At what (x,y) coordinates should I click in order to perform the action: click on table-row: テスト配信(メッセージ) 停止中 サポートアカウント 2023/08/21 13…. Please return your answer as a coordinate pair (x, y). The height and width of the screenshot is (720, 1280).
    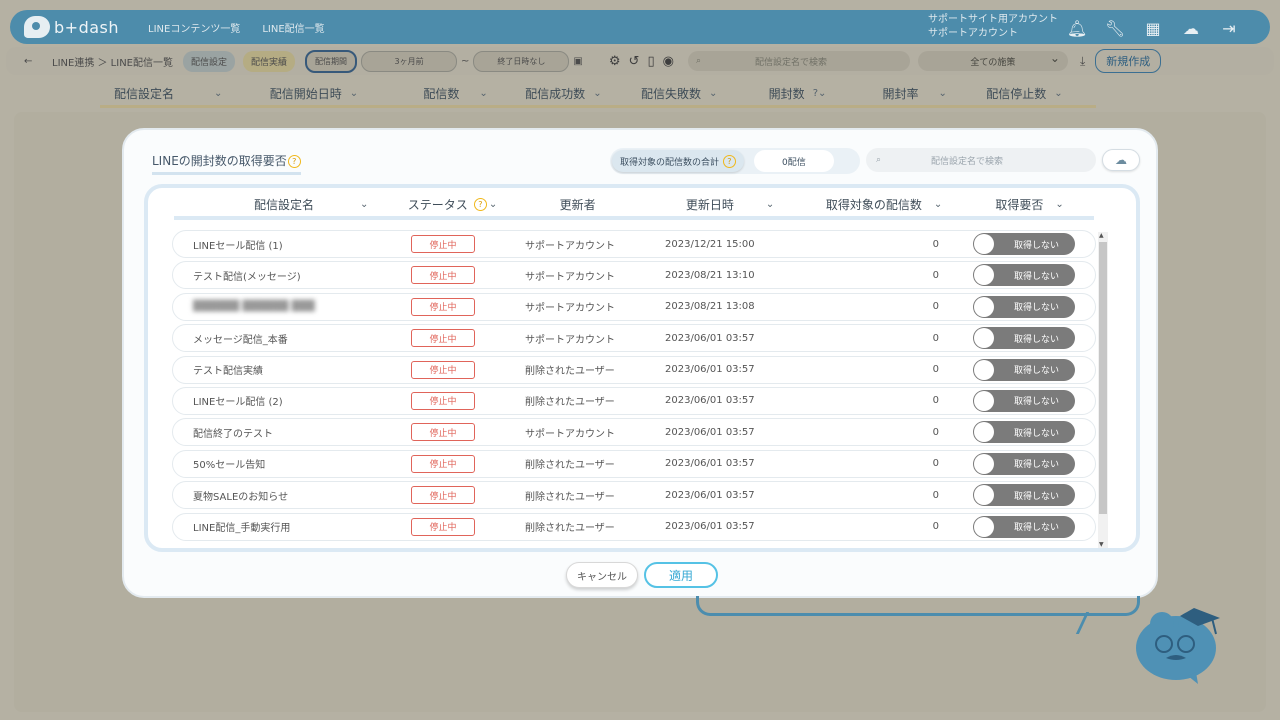
    Looking at the image, I should click on (634, 275).